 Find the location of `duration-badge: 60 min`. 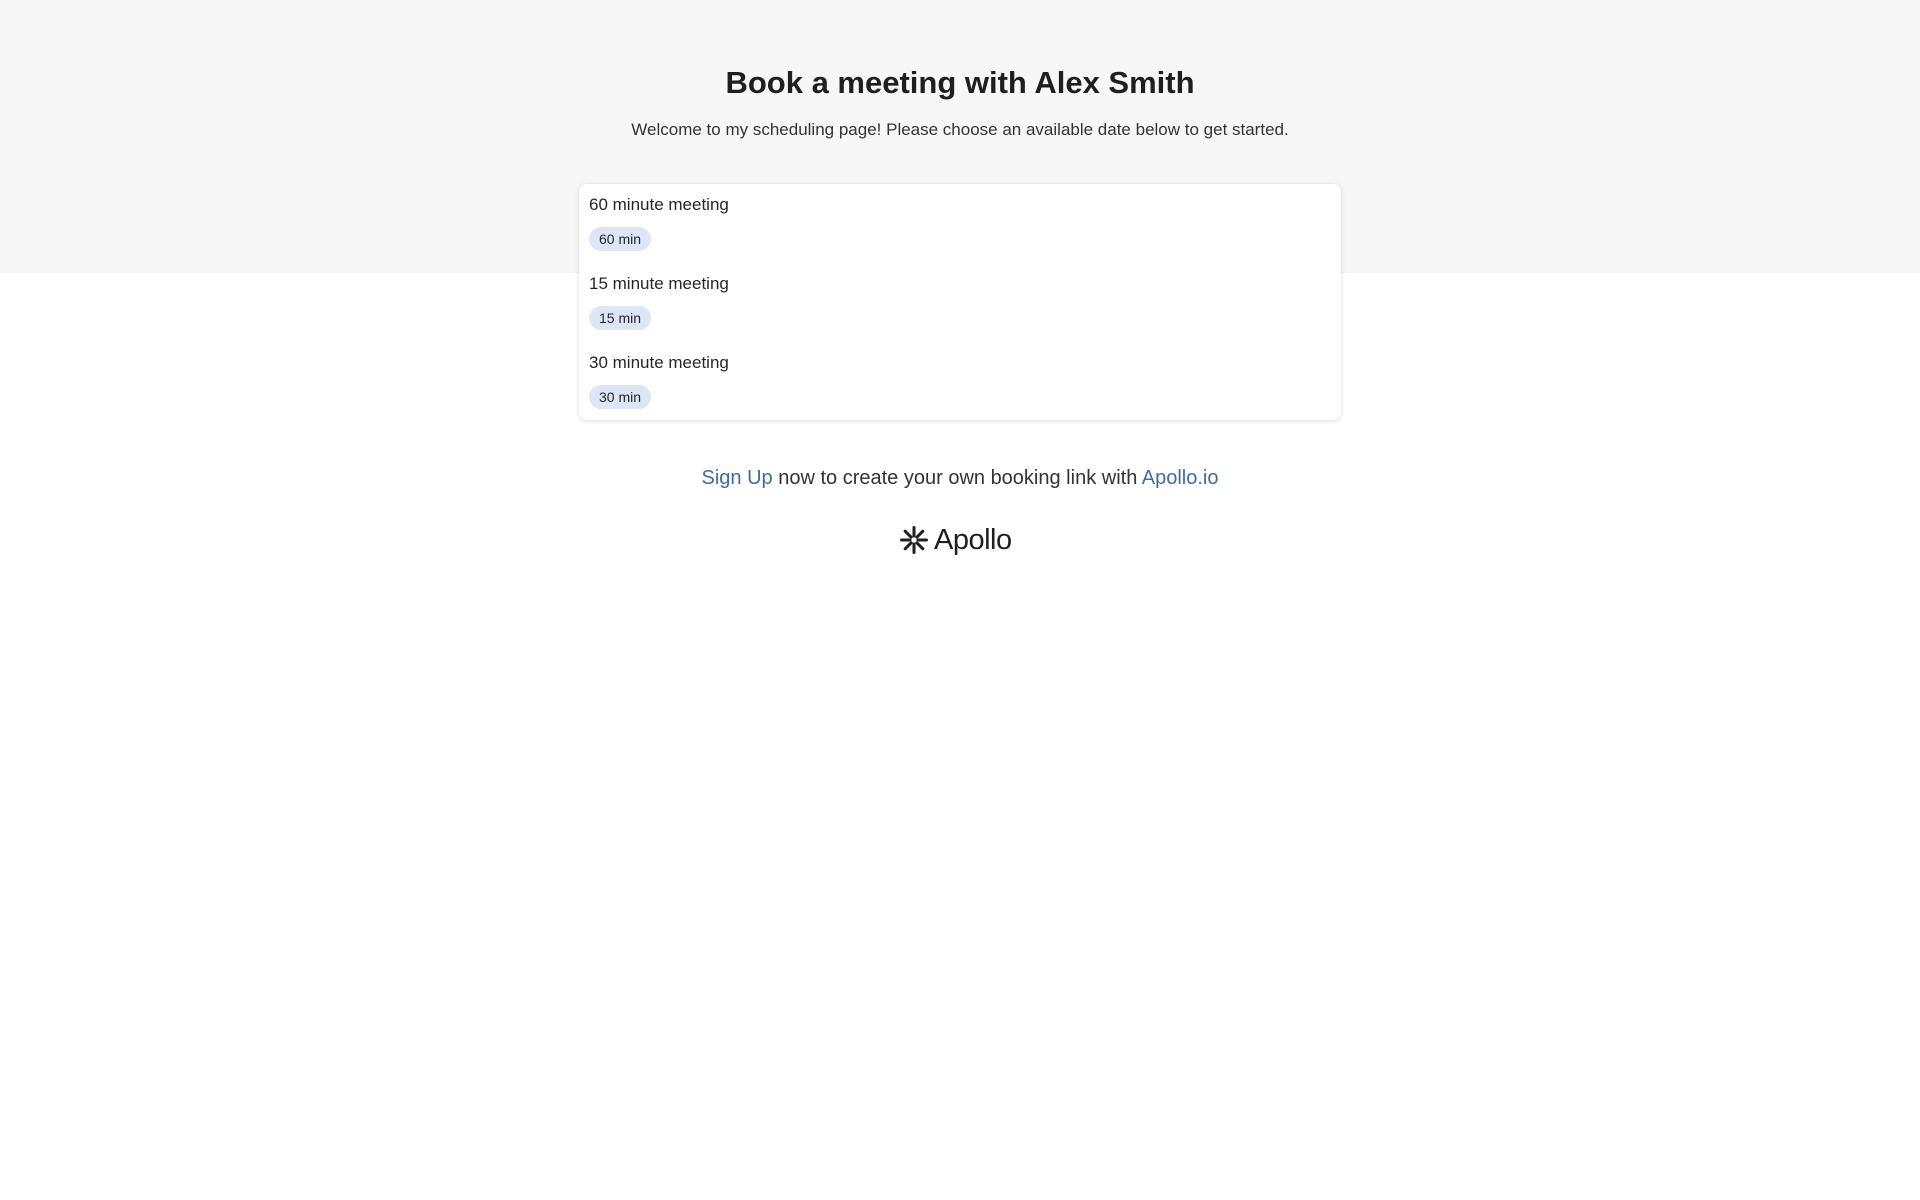

duration-badge: 60 min is located at coordinates (620, 239).